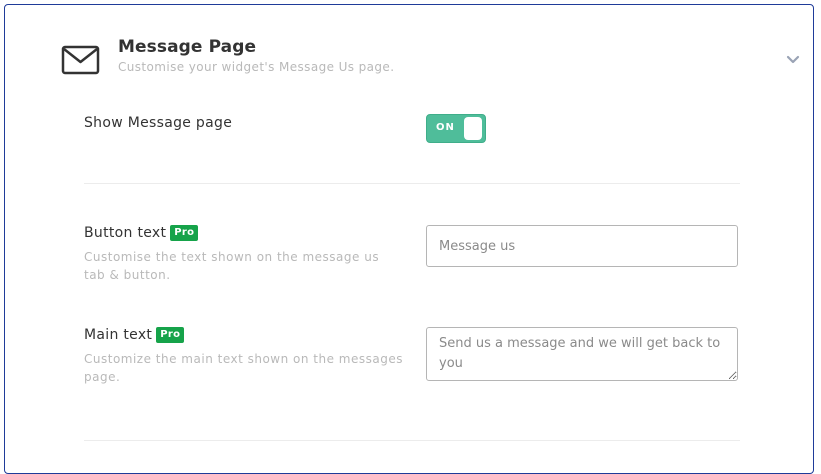 This screenshot has height=474, width=821. Describe the element at coordinates (118, 335) in the screenshot. I see `main-text-label-text: Main text` at that location.